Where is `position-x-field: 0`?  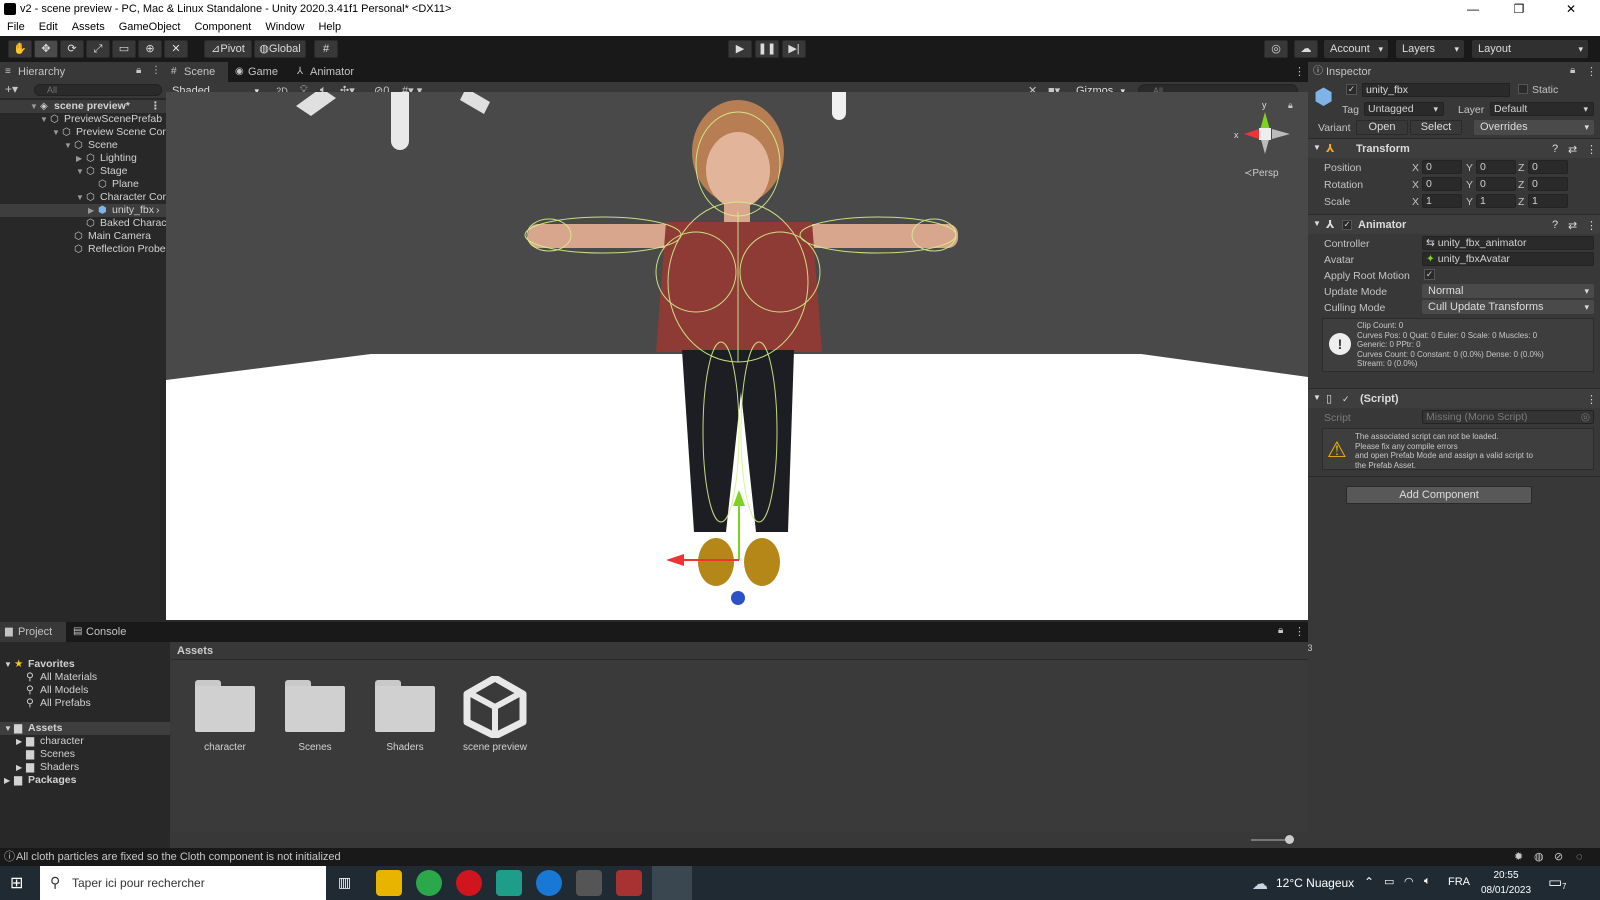
position-x-field: 0 is located at coordinates (1442, 167).